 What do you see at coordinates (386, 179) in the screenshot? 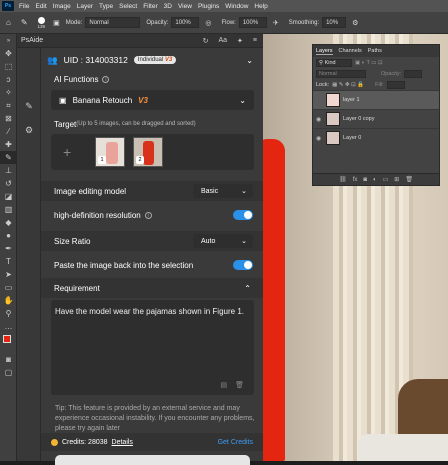
I see `new-group-icon: ▭` at bounding box center [386, 179].